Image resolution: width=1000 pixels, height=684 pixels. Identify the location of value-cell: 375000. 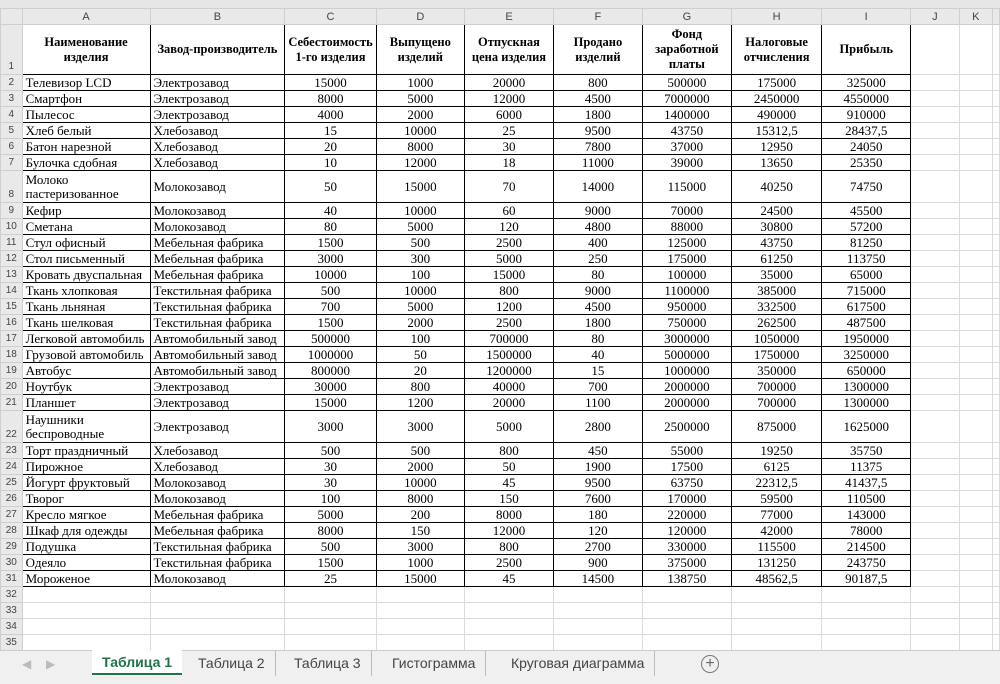
(686, 562).